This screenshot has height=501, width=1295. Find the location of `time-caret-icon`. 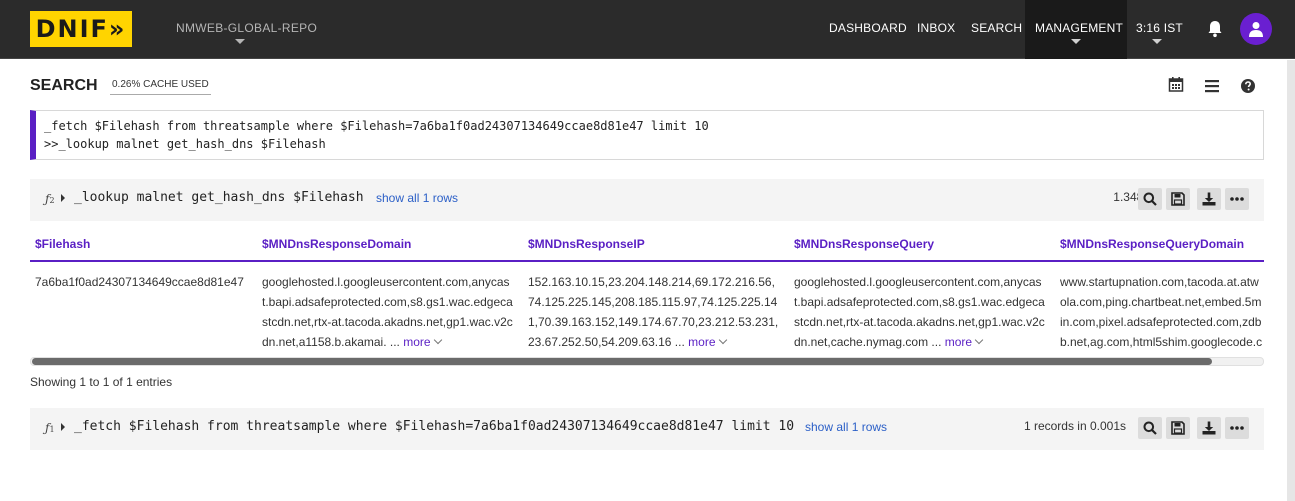

time-caret-icon is located at coordinates (1157, 41).